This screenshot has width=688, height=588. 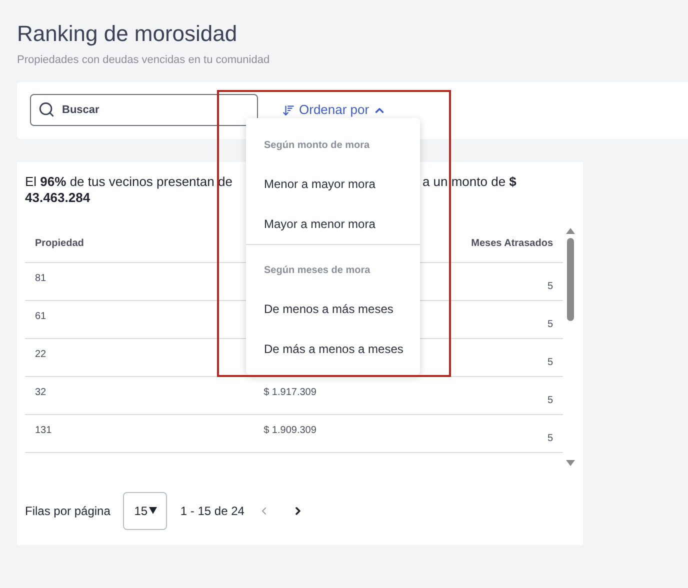 What do you see at coordinates (317, 270) in the screenshot?
I see `menu-section-heading: Según meses de mora` at bounding box center [317, 270].